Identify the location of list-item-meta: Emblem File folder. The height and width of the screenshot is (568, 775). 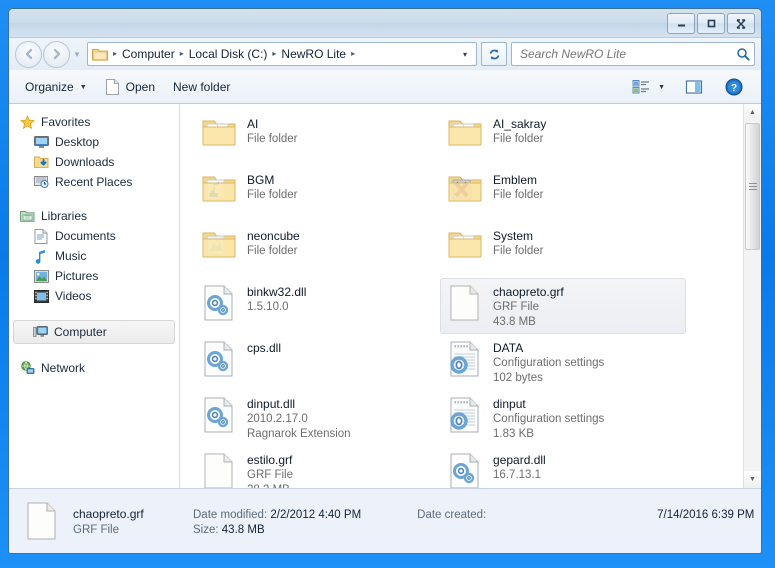
(518, 187).